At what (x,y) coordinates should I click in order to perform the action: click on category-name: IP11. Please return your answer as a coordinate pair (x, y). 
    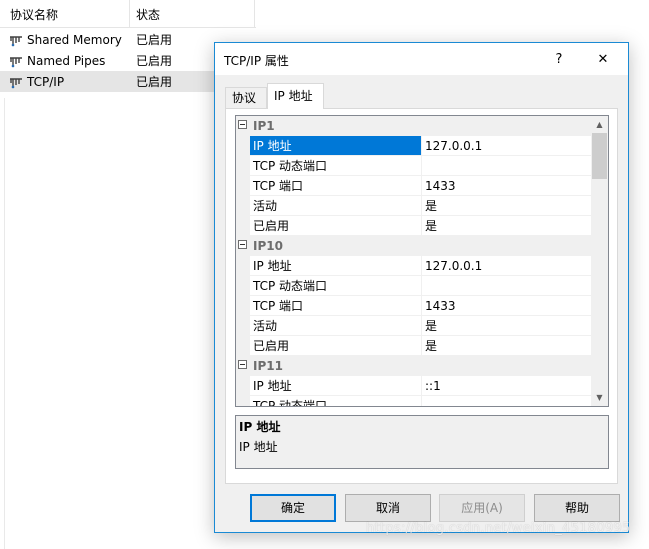
    Looking at the image, I should click on (268, 366).